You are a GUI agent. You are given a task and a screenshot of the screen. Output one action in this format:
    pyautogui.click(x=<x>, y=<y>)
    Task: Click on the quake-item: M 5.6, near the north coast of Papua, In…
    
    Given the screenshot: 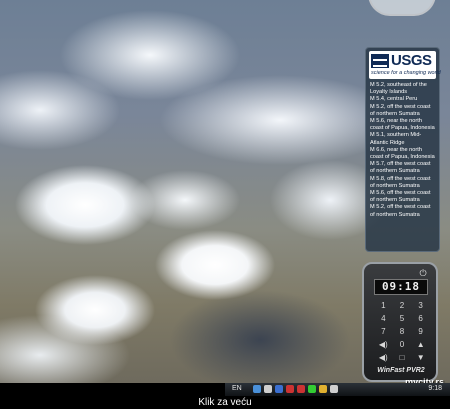 What is the action you would take?
    pyautogui.click(x=402, y=125)
    